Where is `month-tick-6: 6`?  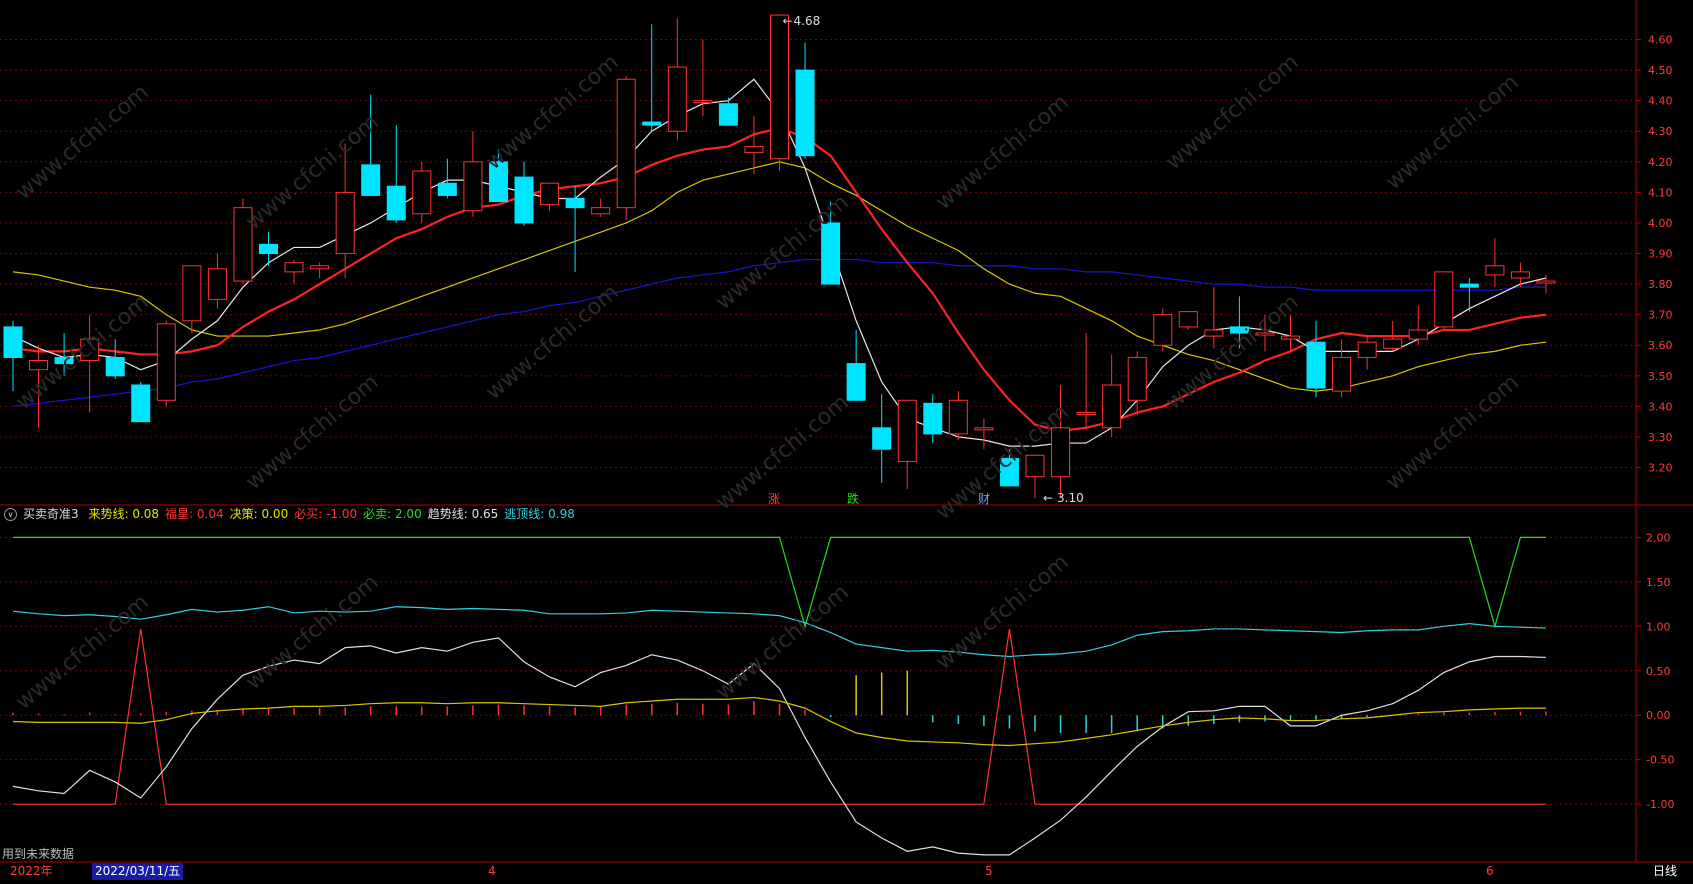
month-tick-6: 6 is located at coordinates (1490, 871).